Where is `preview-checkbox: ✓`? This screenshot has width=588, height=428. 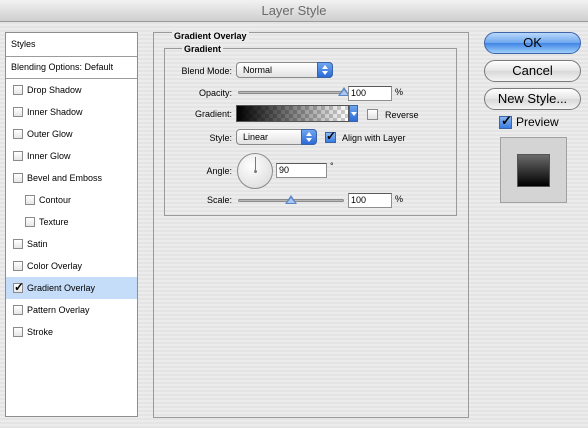
preview-checkbox: ✓ is located at coordinates (505, 121).